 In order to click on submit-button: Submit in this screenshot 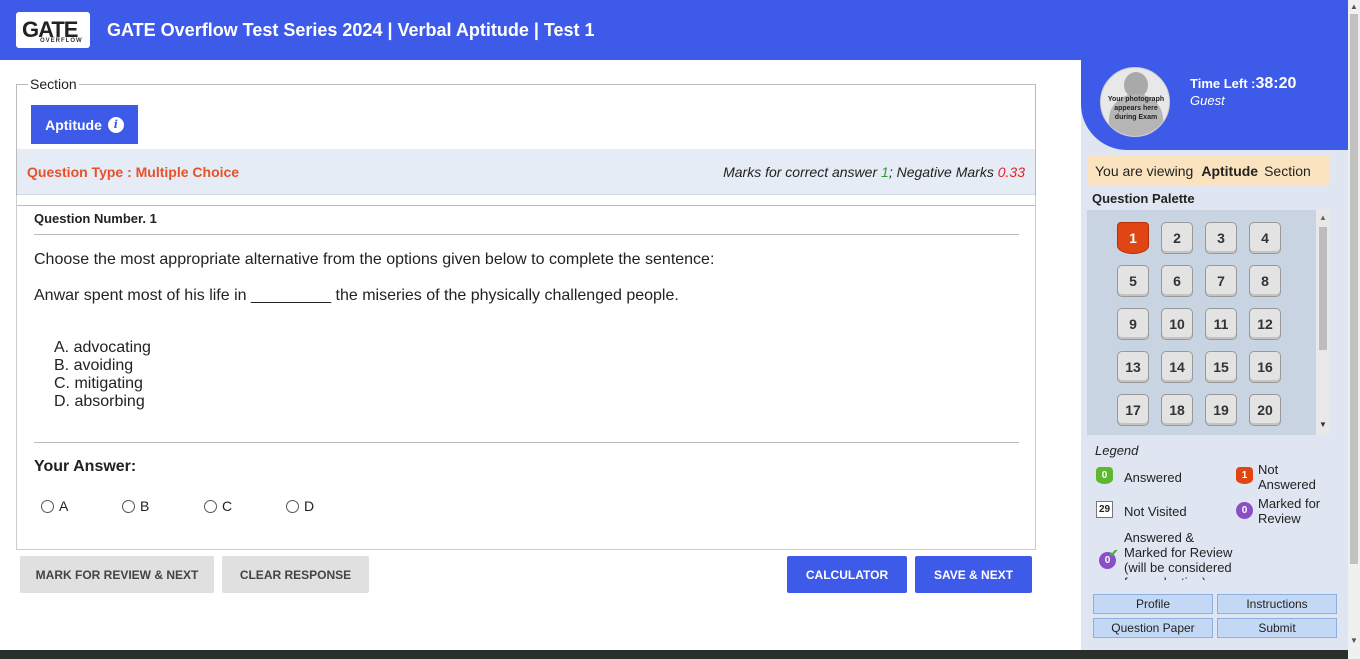, I will do `click(1277, 628)`.